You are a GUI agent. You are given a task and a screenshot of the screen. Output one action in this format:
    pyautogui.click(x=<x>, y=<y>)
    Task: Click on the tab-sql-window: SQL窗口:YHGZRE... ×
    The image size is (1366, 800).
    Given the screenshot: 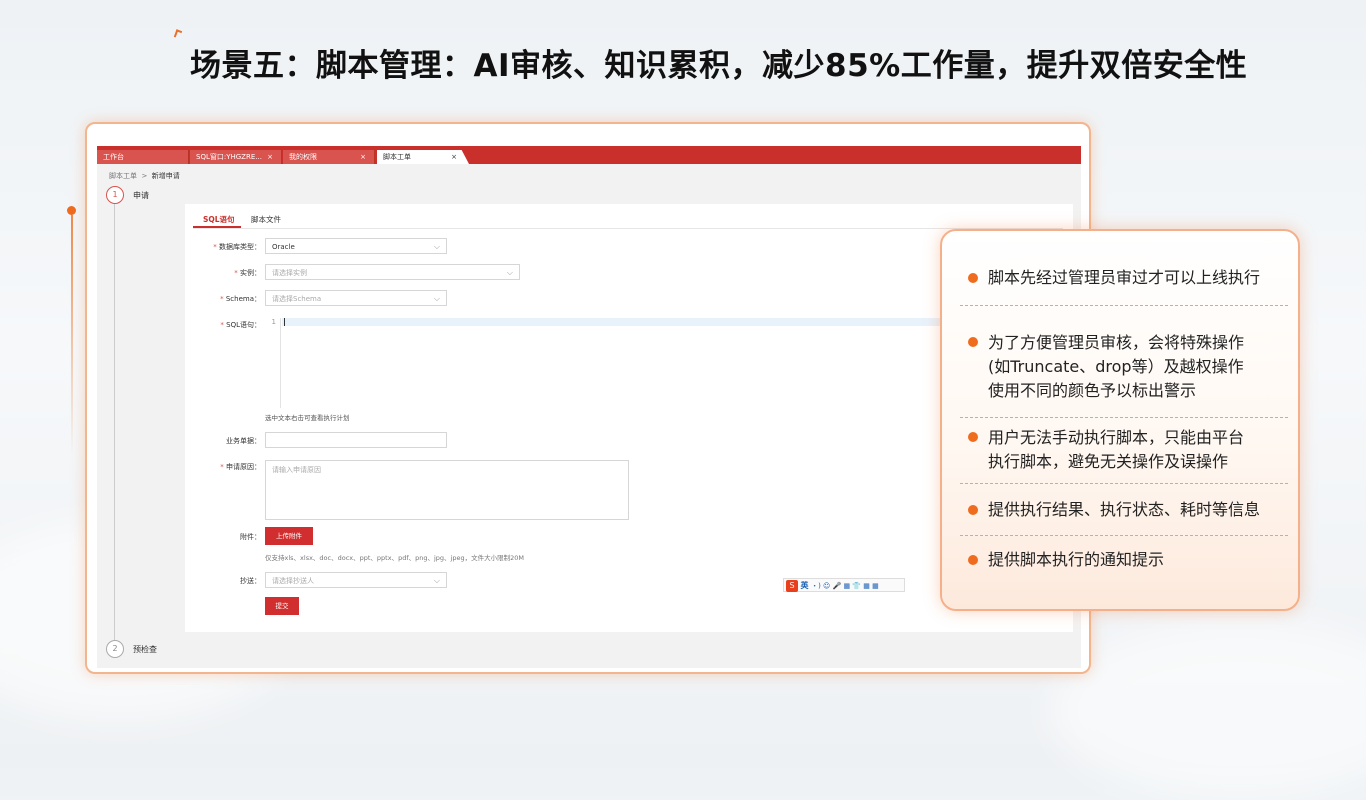 What is the action you would take?
    pyautogui.click(x=236, y=157)
    